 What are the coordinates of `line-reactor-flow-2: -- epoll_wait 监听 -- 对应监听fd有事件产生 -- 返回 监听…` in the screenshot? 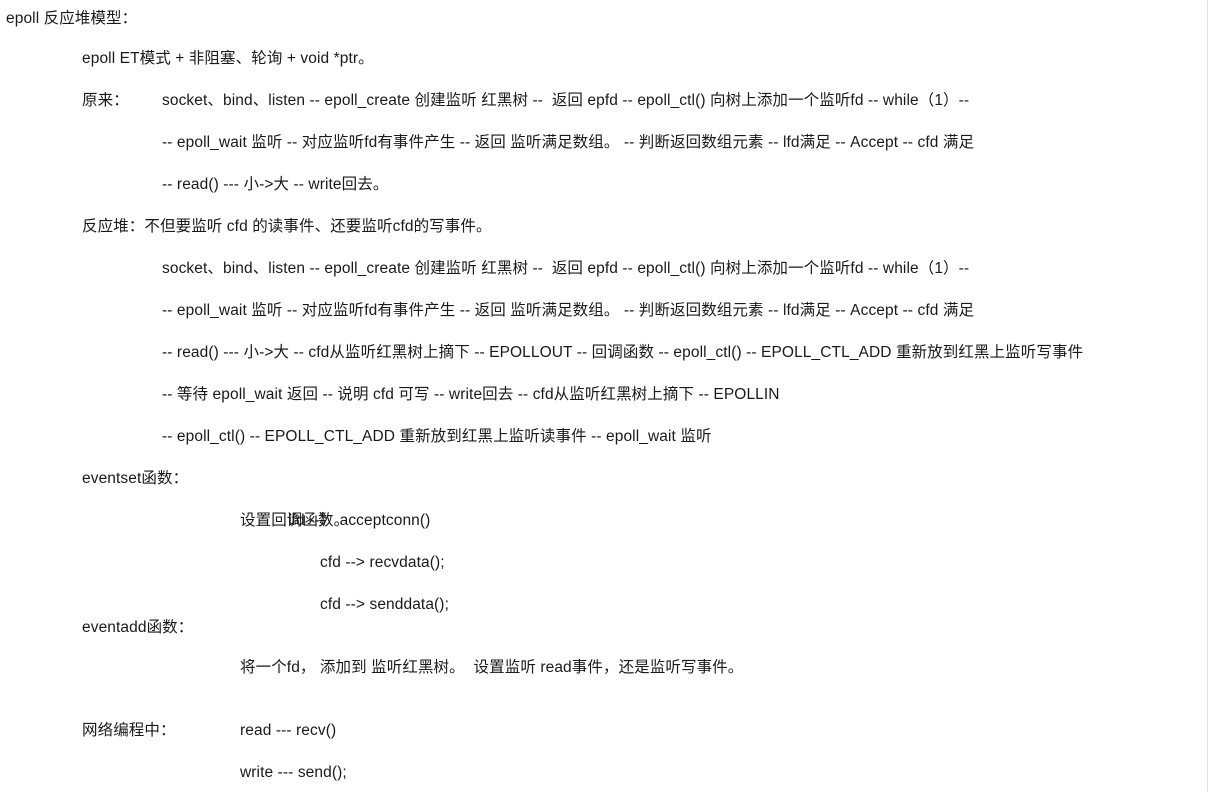 It's located at (568, 310).